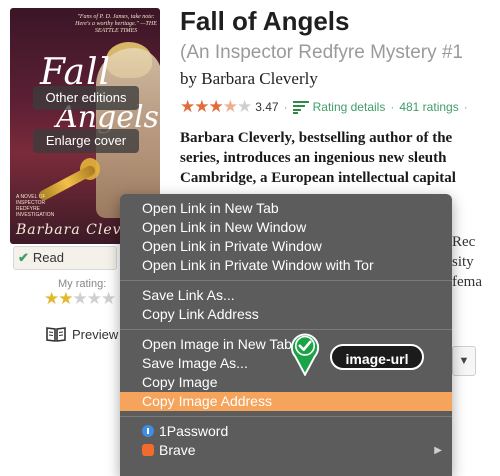  What do you see at coordinates (86, 141) in the screenshot?
I see `enlarge-cover-button: Enlarge cover` at bounding box center [86, 141].